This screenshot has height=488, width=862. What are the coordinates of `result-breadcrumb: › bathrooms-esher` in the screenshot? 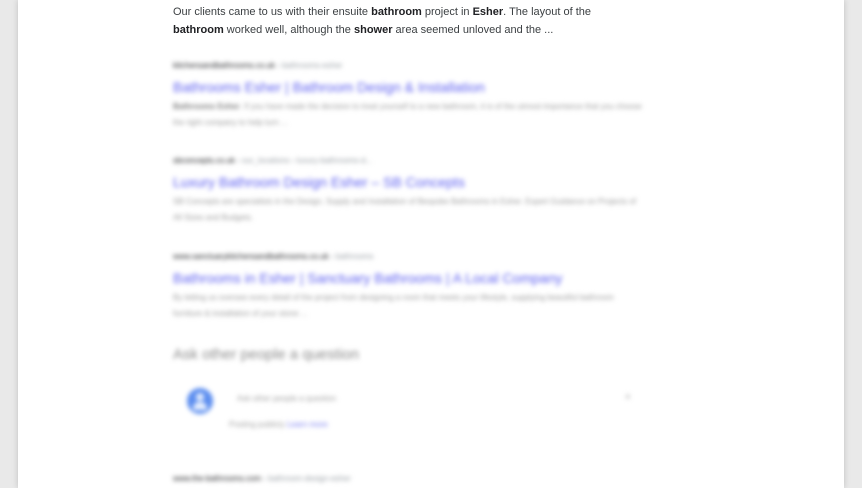 It's located at (310, 65).